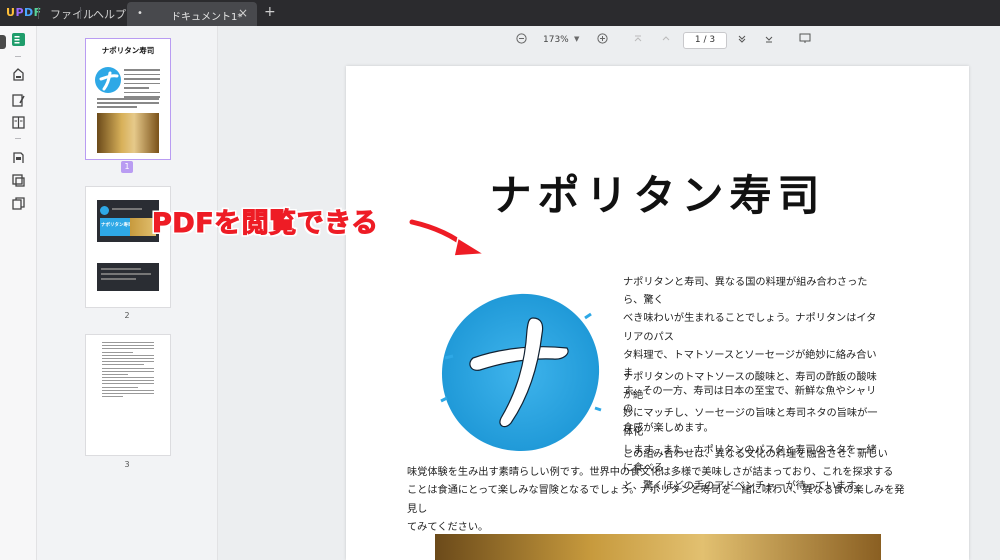  What do you see at coordinates (18, 100) in the screenshot?
I see `edit-pdf-icon` at bounding box center [18, 100].